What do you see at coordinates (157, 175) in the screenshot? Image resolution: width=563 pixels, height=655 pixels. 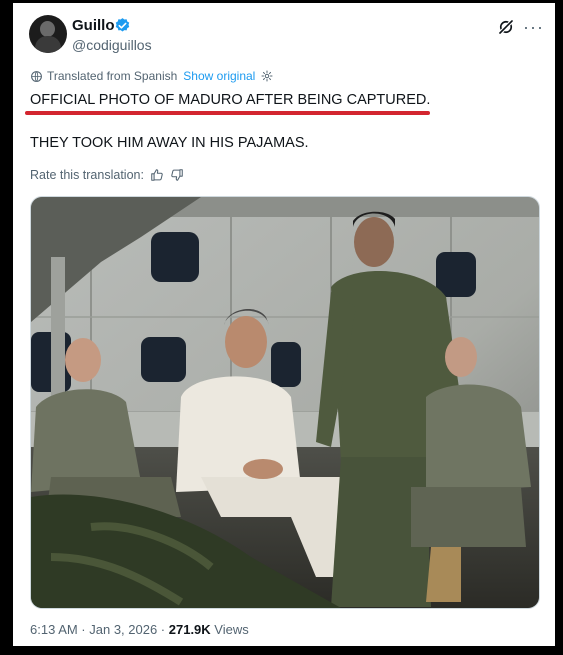 I see `thumbs-up-icon` at bounding box center [157, 175].